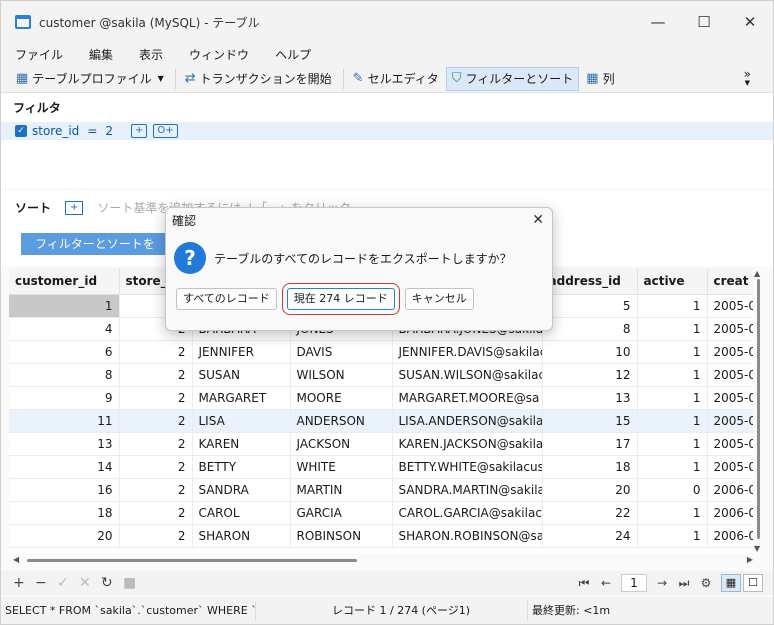 This screenshot has height=625, width=774. I want to click on table-cell: 12, so click(590, 375).